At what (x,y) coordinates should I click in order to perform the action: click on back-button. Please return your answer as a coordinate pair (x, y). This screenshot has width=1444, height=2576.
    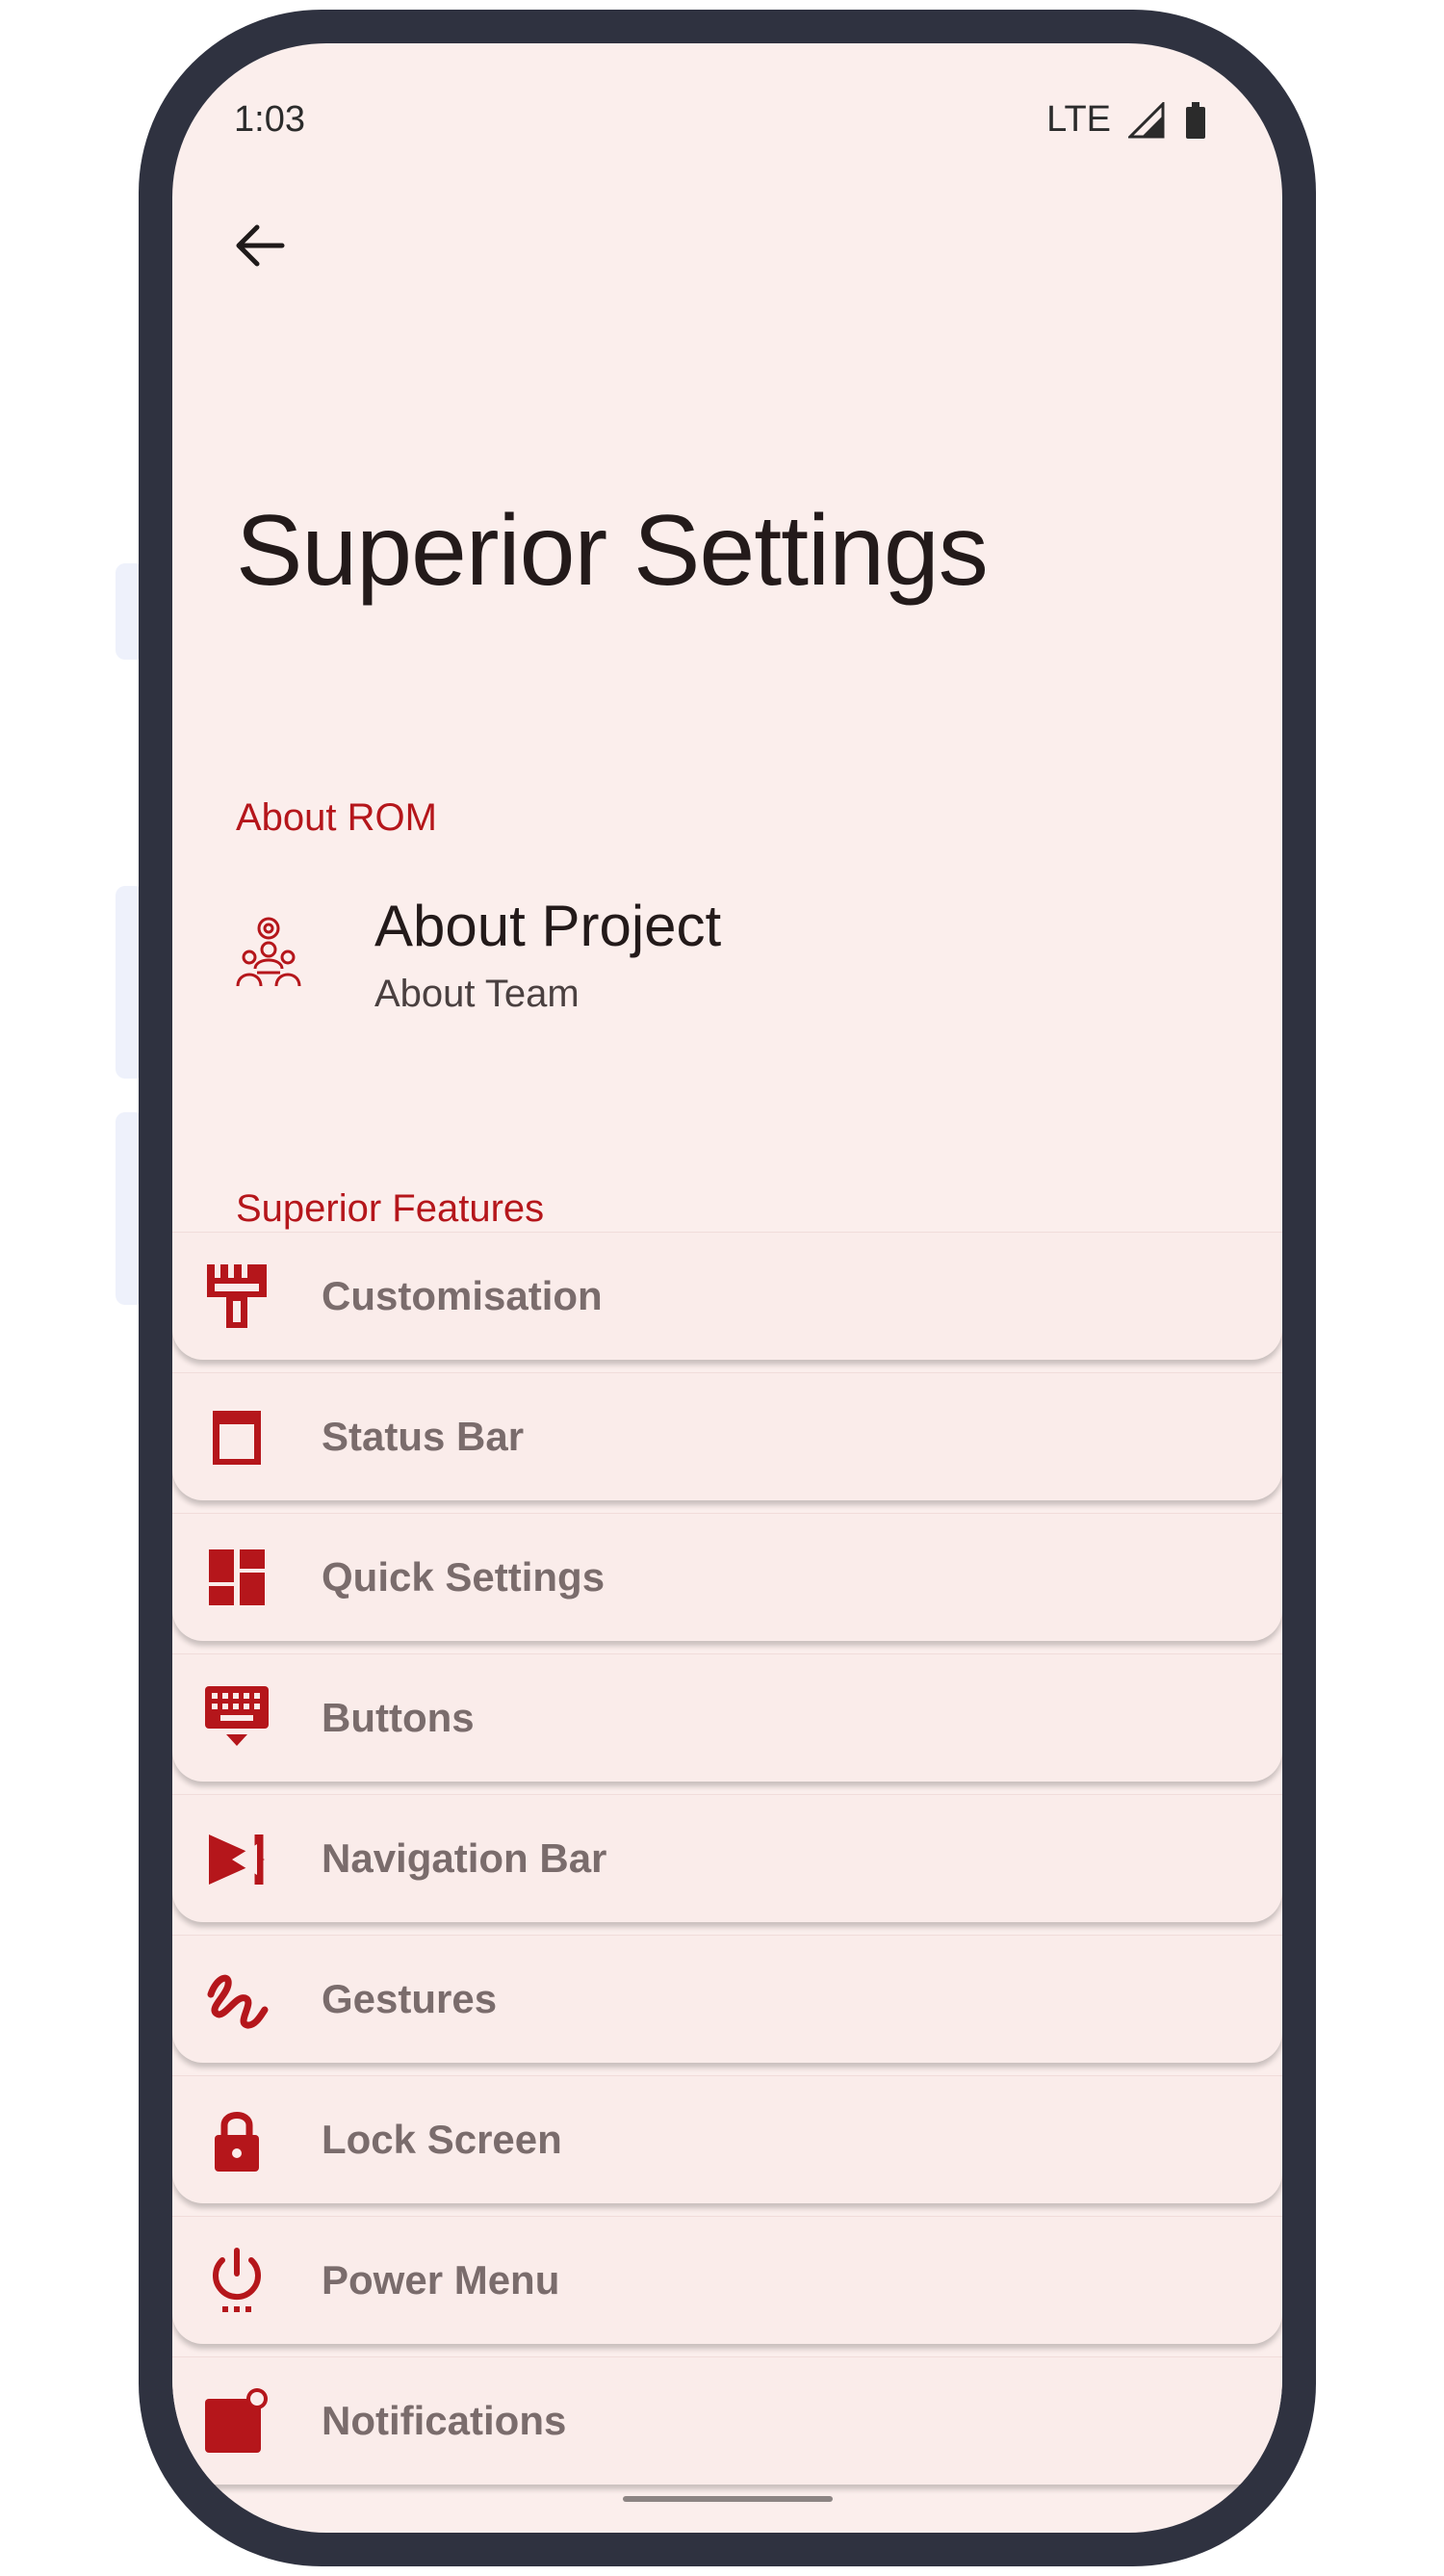
    Looking at the image, I should click on (259, 245).